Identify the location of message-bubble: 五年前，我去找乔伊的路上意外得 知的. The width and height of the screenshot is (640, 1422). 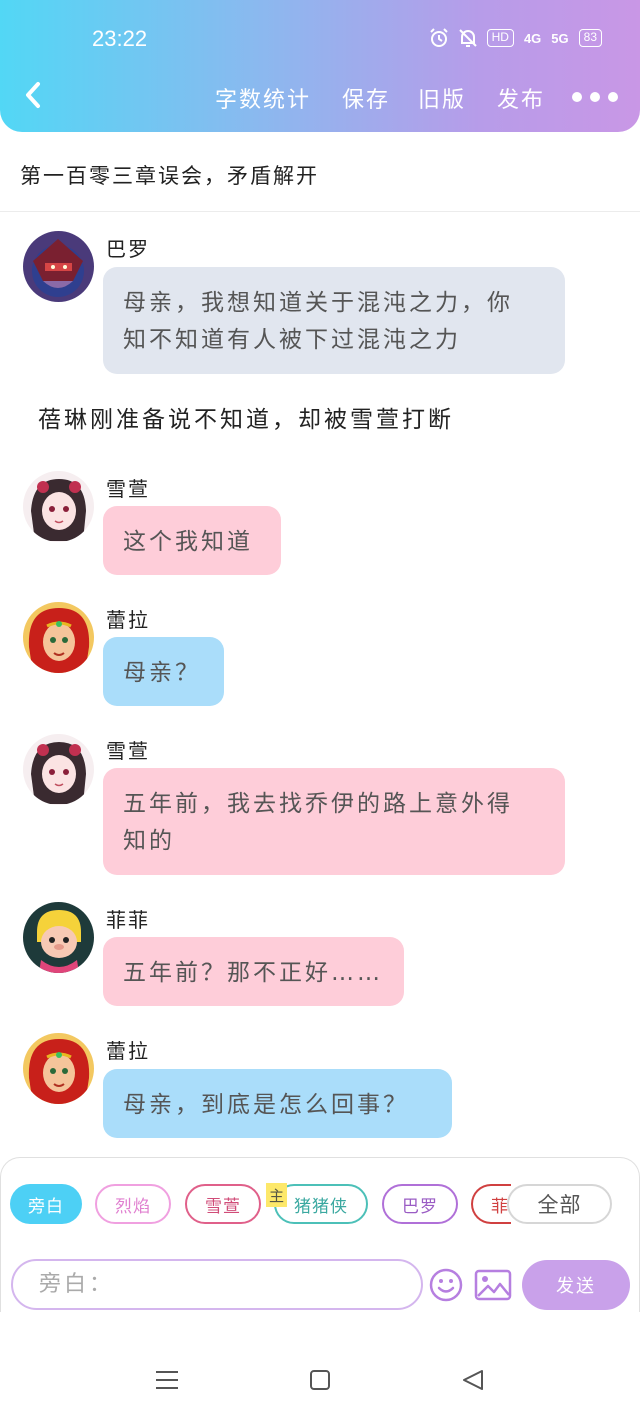
(334, 821).